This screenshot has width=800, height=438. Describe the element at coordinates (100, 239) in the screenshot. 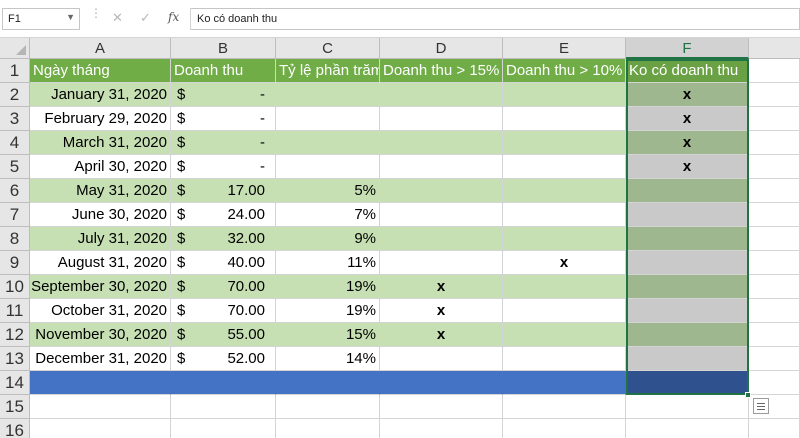

I see `date-cell-8: July 31, 2020` at that location.